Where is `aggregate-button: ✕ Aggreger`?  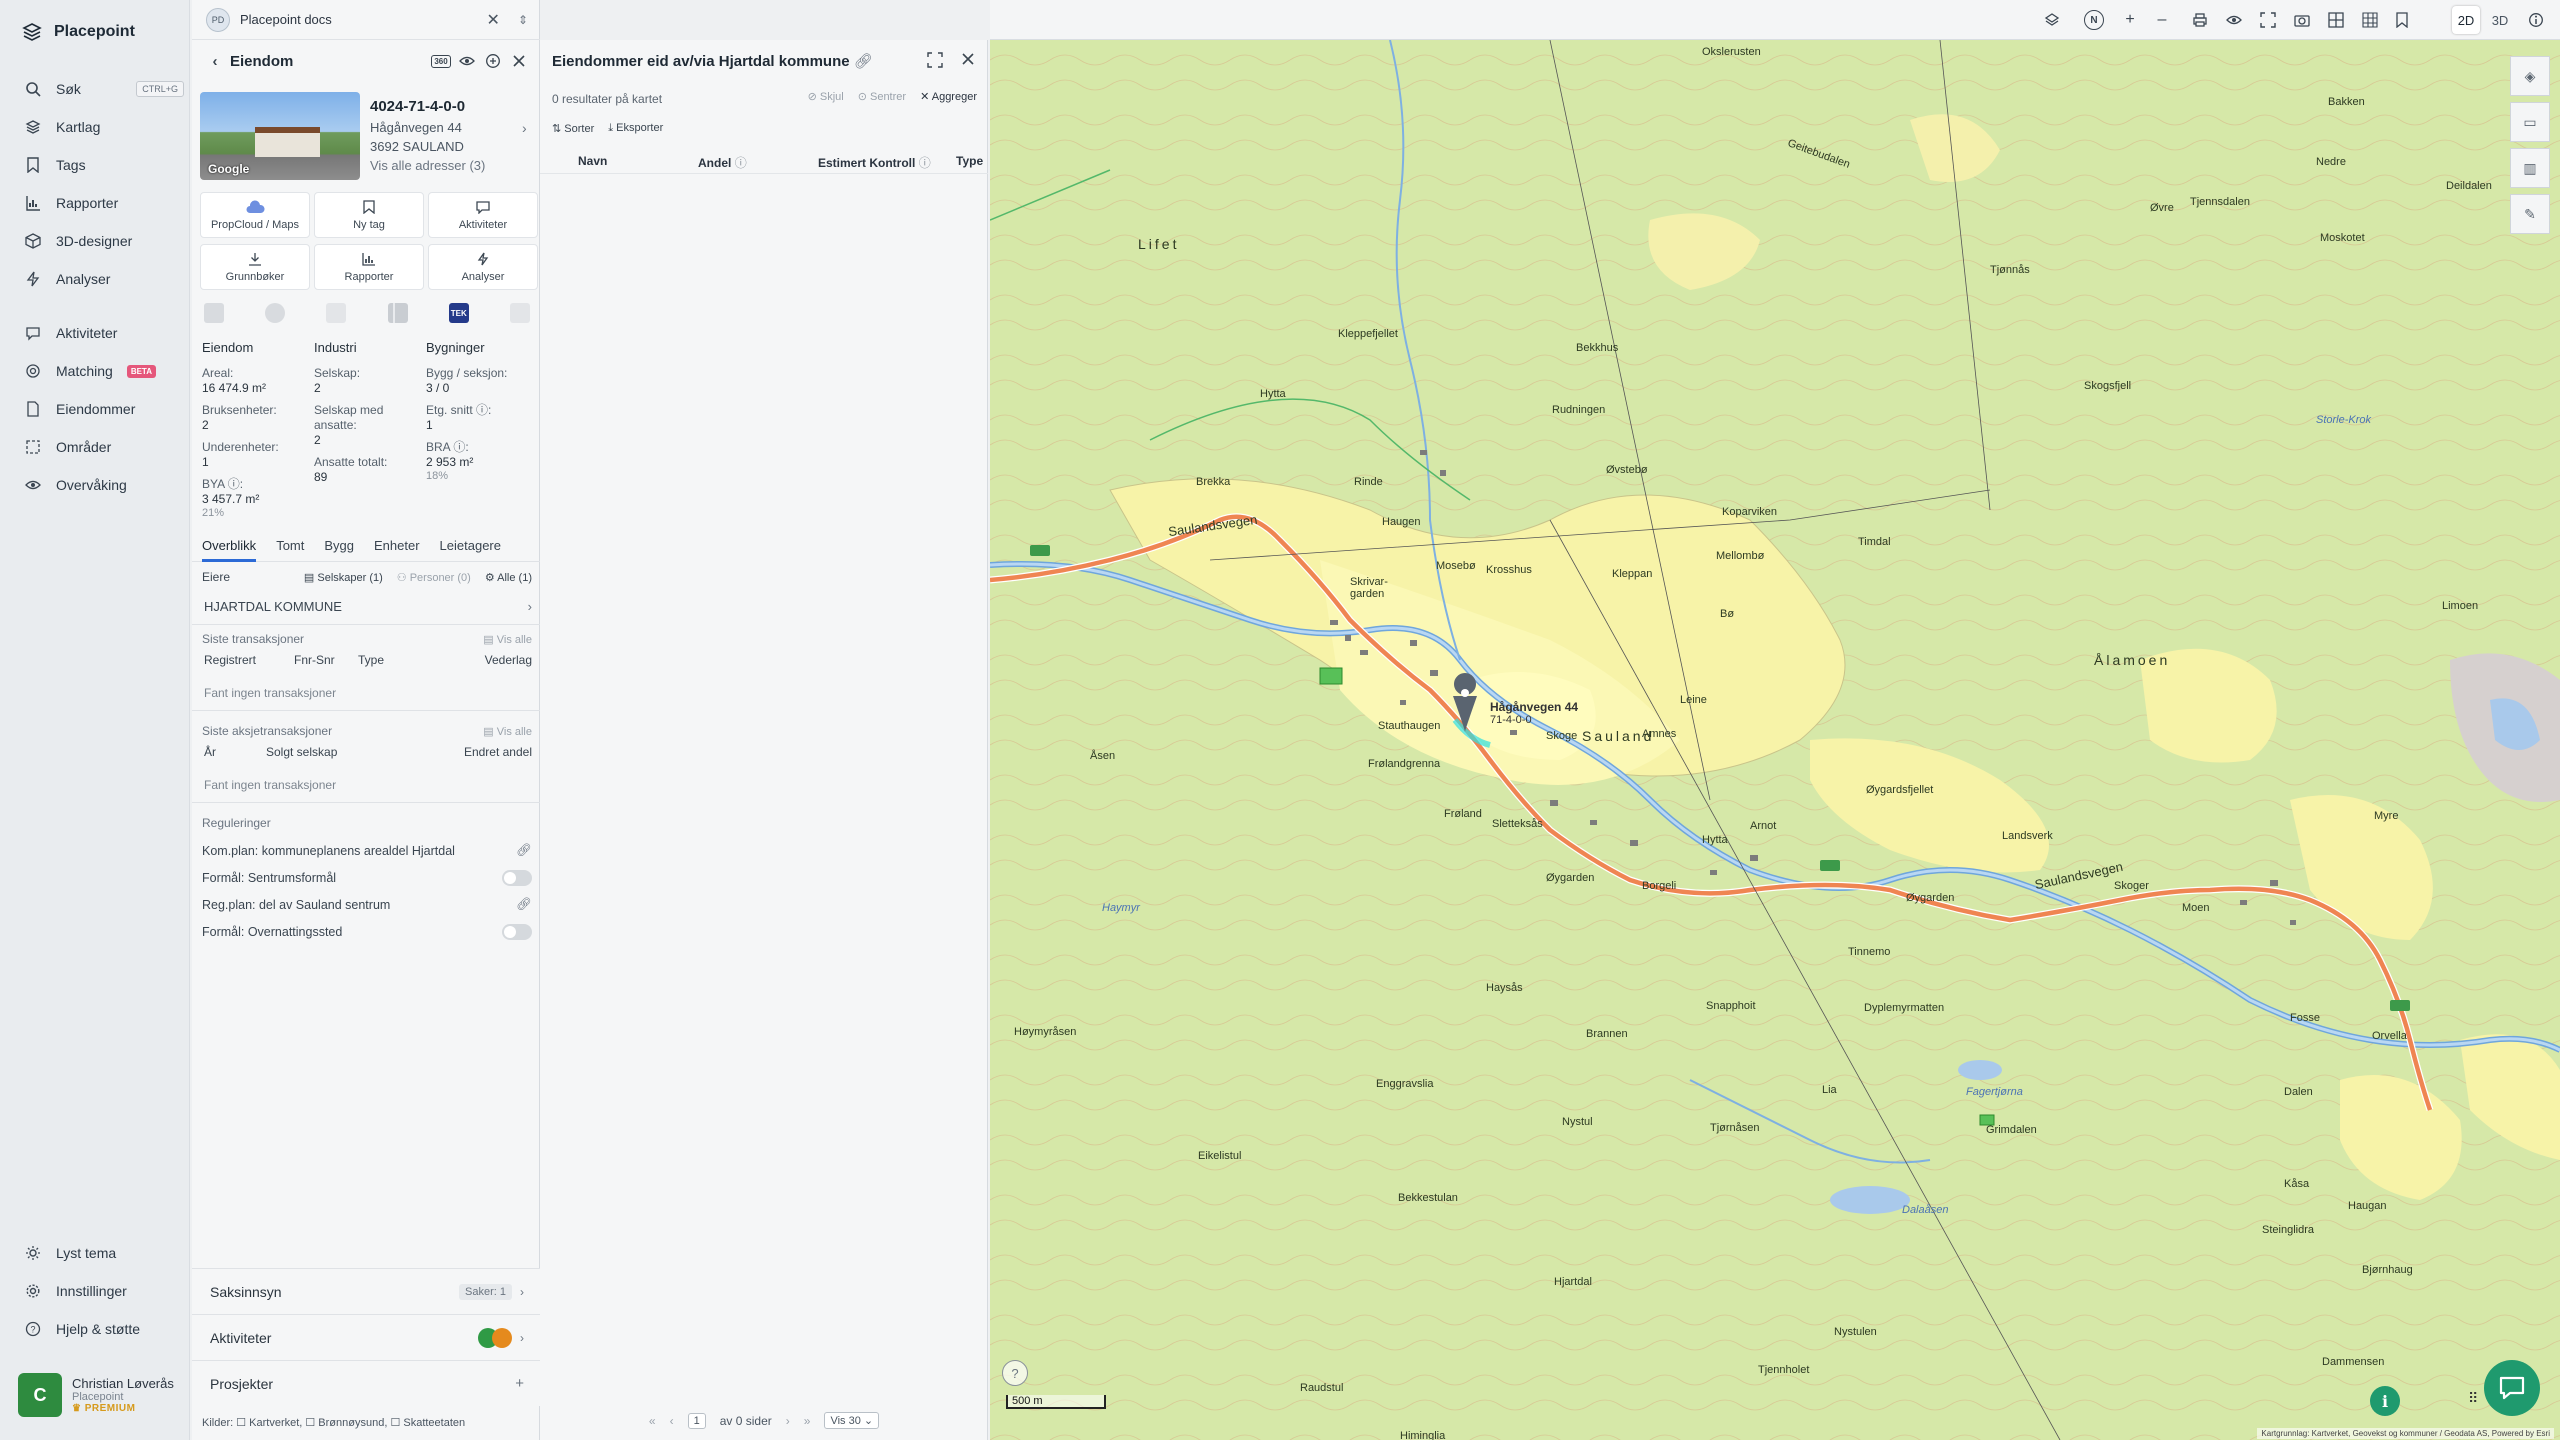 aggregate-button: ✕ Aggreger is located at coordinates (948, 96).